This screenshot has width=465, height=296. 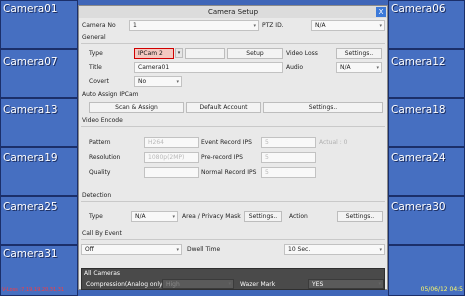 What do you see at coordinates (333, 142) in the screenshot?
I see `actual-fps-label: Actual : 0` at bounding box center [333, 142].